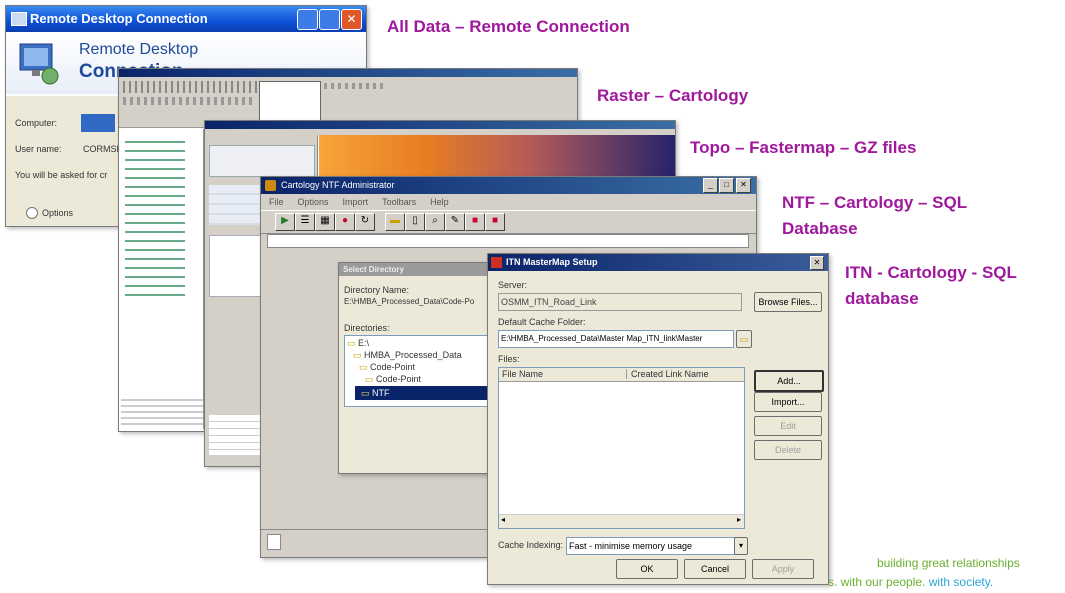 Image resolution: width=1065 pixels, height=593 pixels. Describe the element at coordinates (509, 359) in the screenshot. I see `files-label: Files:` at that location.